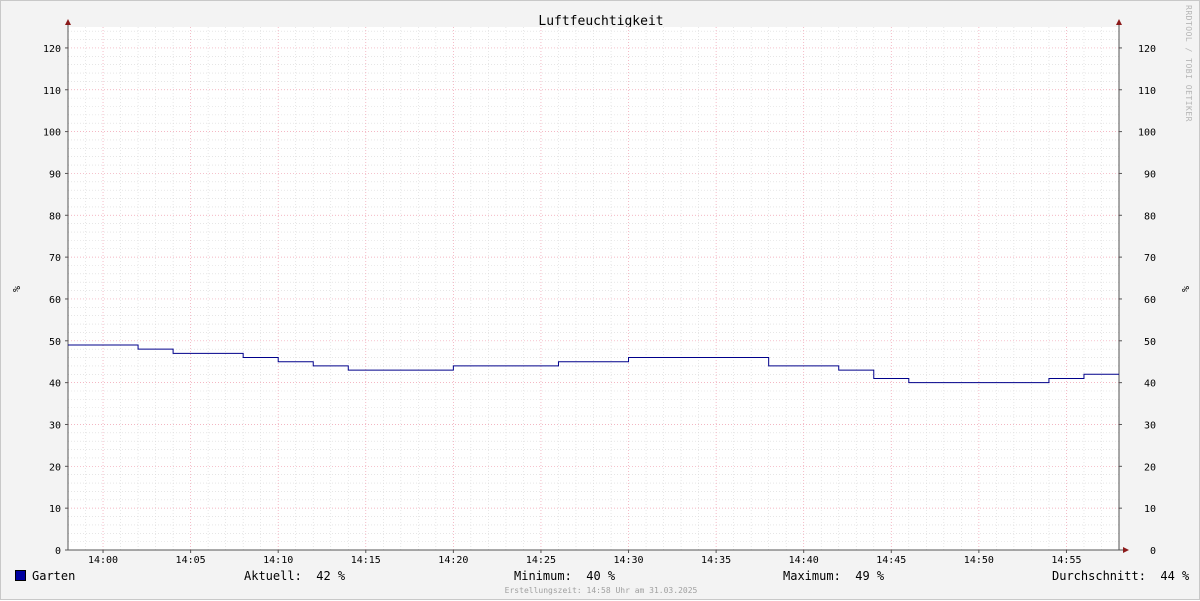  Describe the element at coordinates (1150, 216) in the screenshot. I see `y-tick-label-right: 80` at that location.